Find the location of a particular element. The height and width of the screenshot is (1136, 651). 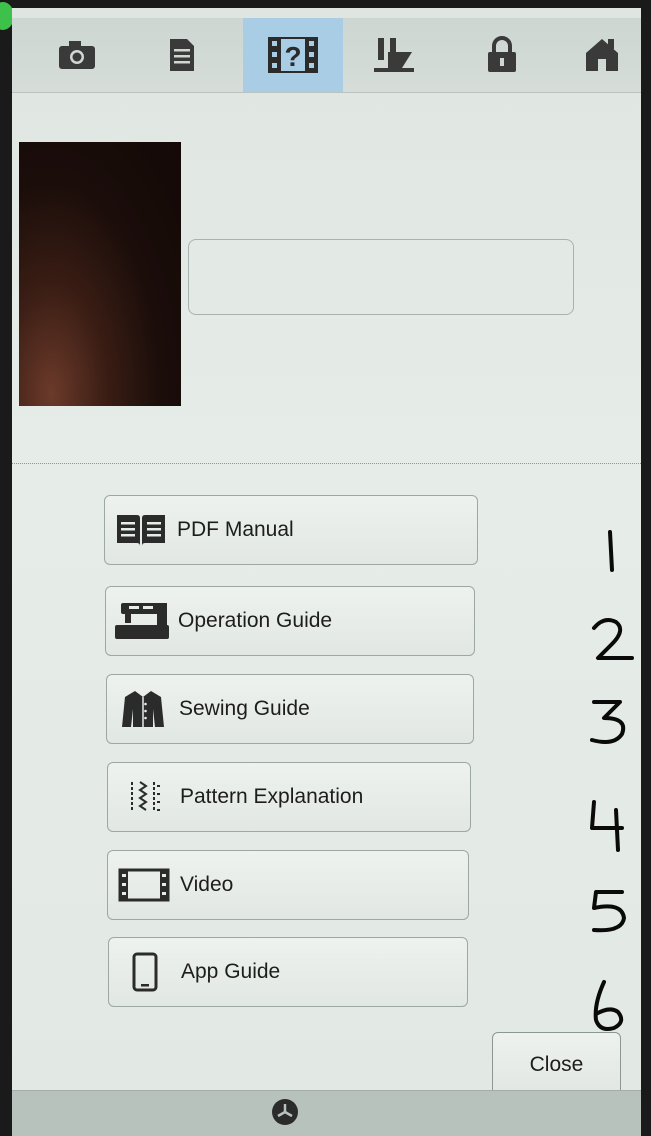

video-button: Video is located at coordinates (288, 885).